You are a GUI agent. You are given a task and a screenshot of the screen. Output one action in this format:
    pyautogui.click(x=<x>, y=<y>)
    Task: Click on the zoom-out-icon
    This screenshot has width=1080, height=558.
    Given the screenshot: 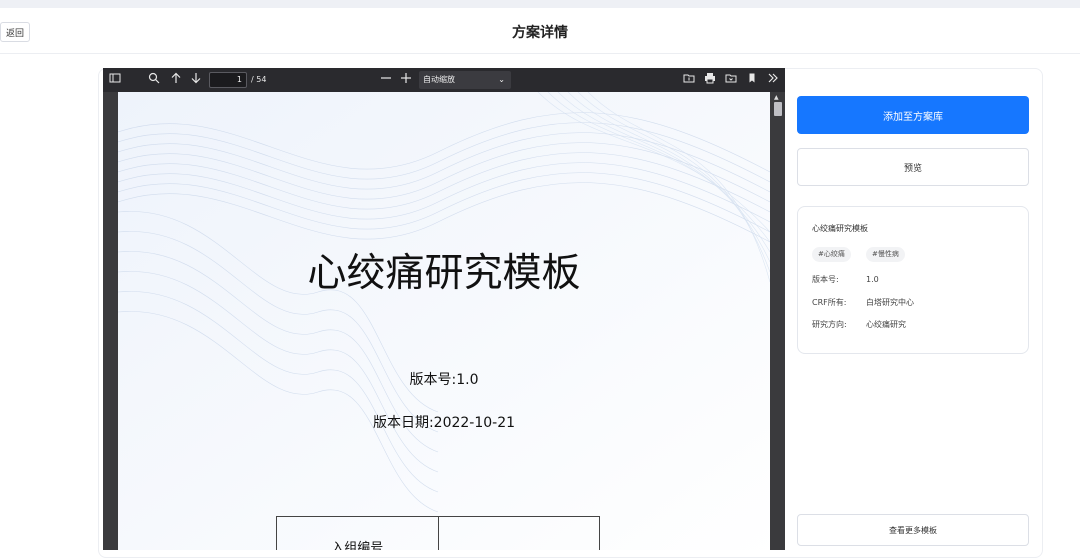 What is the action you would take?
    pyautogui.click(x=386, y=80)
    